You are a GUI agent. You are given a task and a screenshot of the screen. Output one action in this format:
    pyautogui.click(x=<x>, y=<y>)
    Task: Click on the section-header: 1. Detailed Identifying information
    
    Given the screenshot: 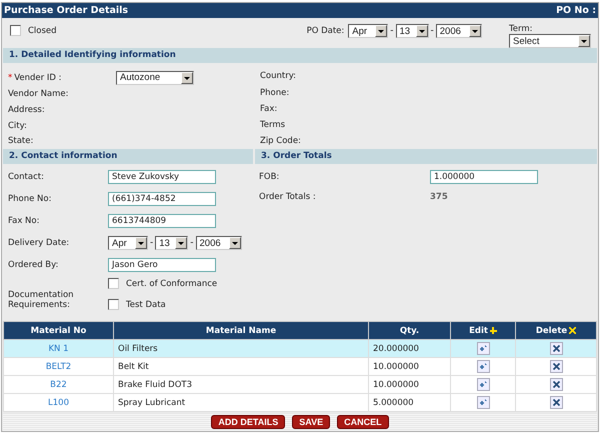 What is the action you would take?
    pyautogui.click(x=300, y=55)
    